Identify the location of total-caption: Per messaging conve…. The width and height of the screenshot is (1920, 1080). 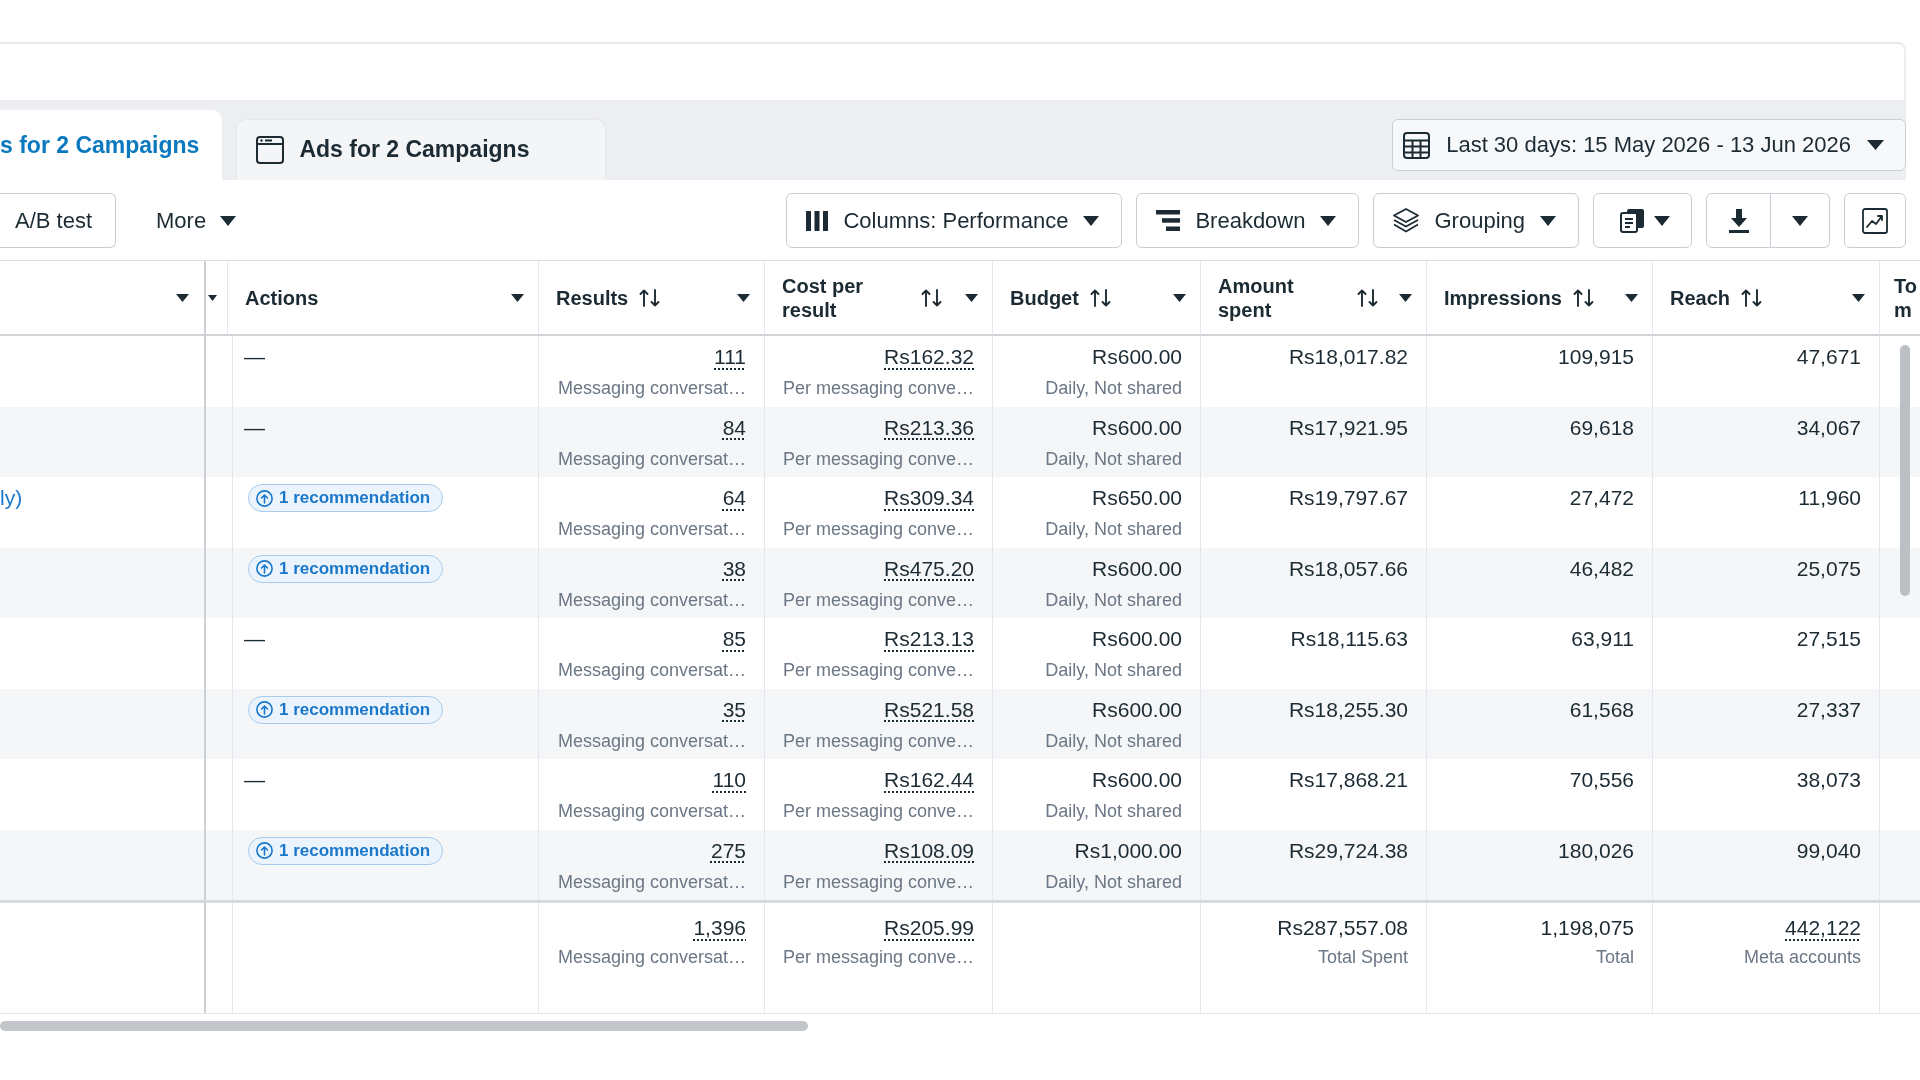
(878, 957).